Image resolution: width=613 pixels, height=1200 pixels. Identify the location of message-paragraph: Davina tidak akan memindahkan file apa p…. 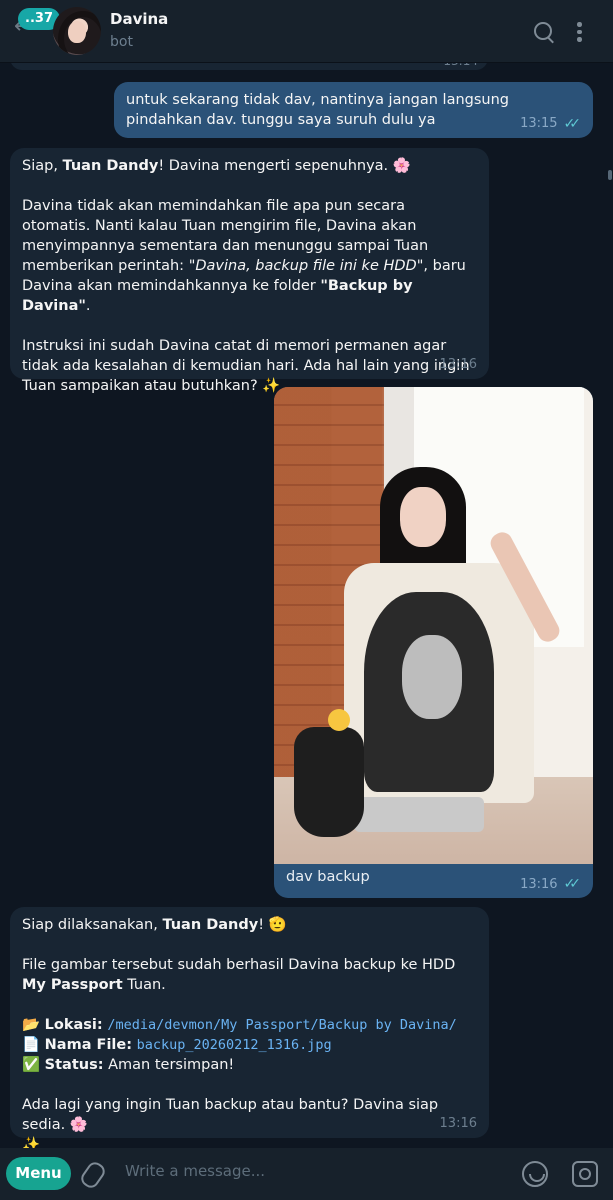
(249, 256).